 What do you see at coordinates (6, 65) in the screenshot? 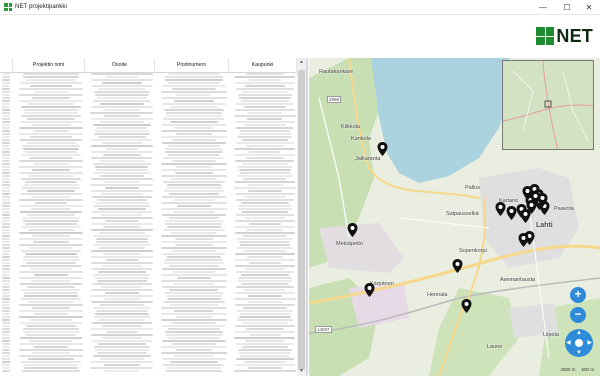
I see `row-header-corner` at bounding box center [6, 65].